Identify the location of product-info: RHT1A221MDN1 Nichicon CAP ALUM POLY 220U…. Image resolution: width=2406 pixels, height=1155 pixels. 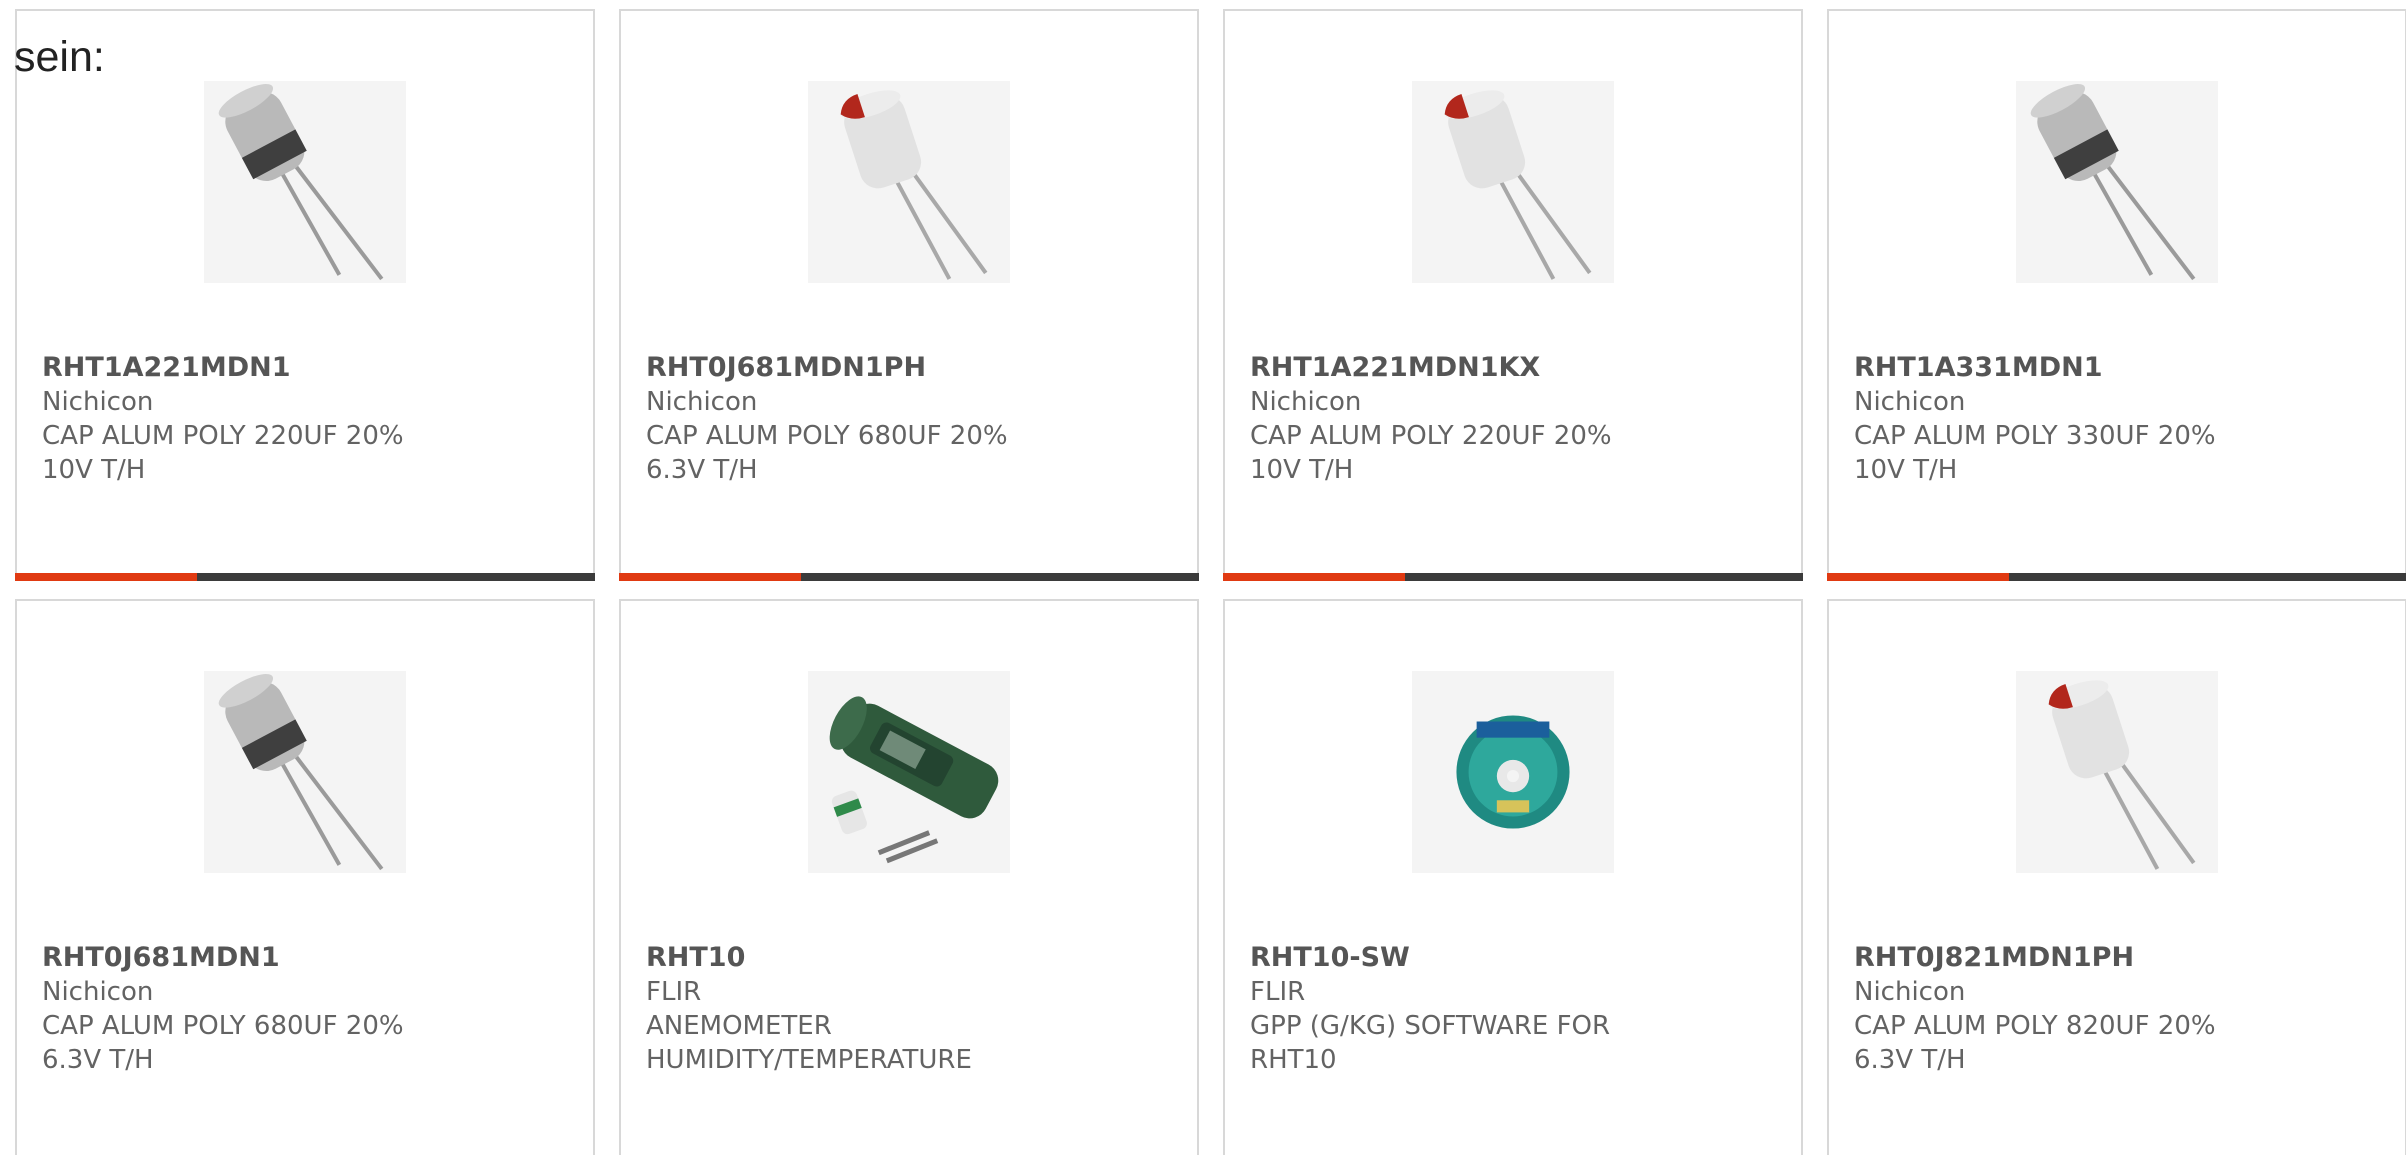
(252, 419).